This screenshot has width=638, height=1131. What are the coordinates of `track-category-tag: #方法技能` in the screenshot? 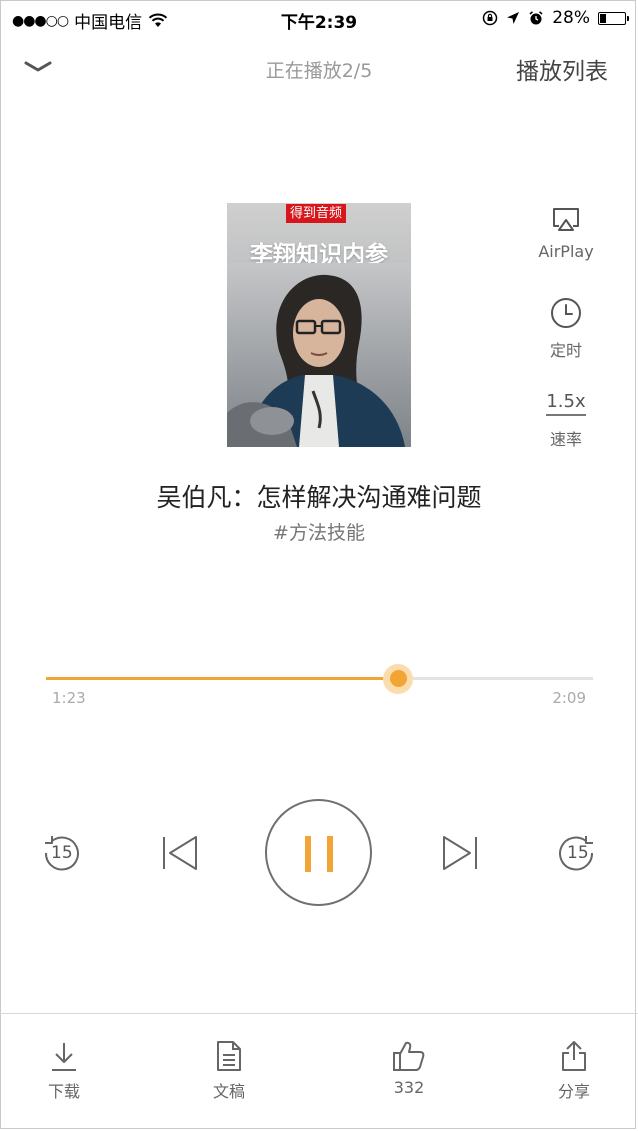 It's located at (319, 531).